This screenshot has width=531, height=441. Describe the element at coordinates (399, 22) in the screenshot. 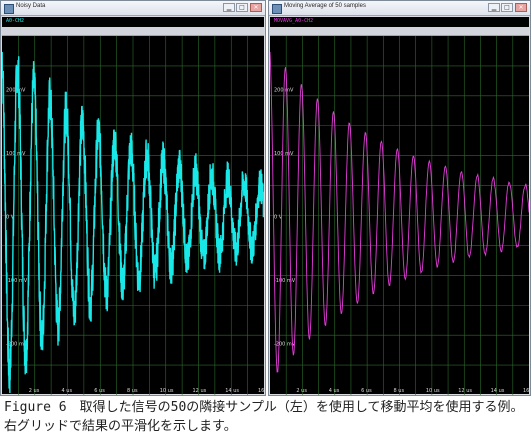

I see `trace-label-bar: MOVAVG_A0-CH2` at that location.